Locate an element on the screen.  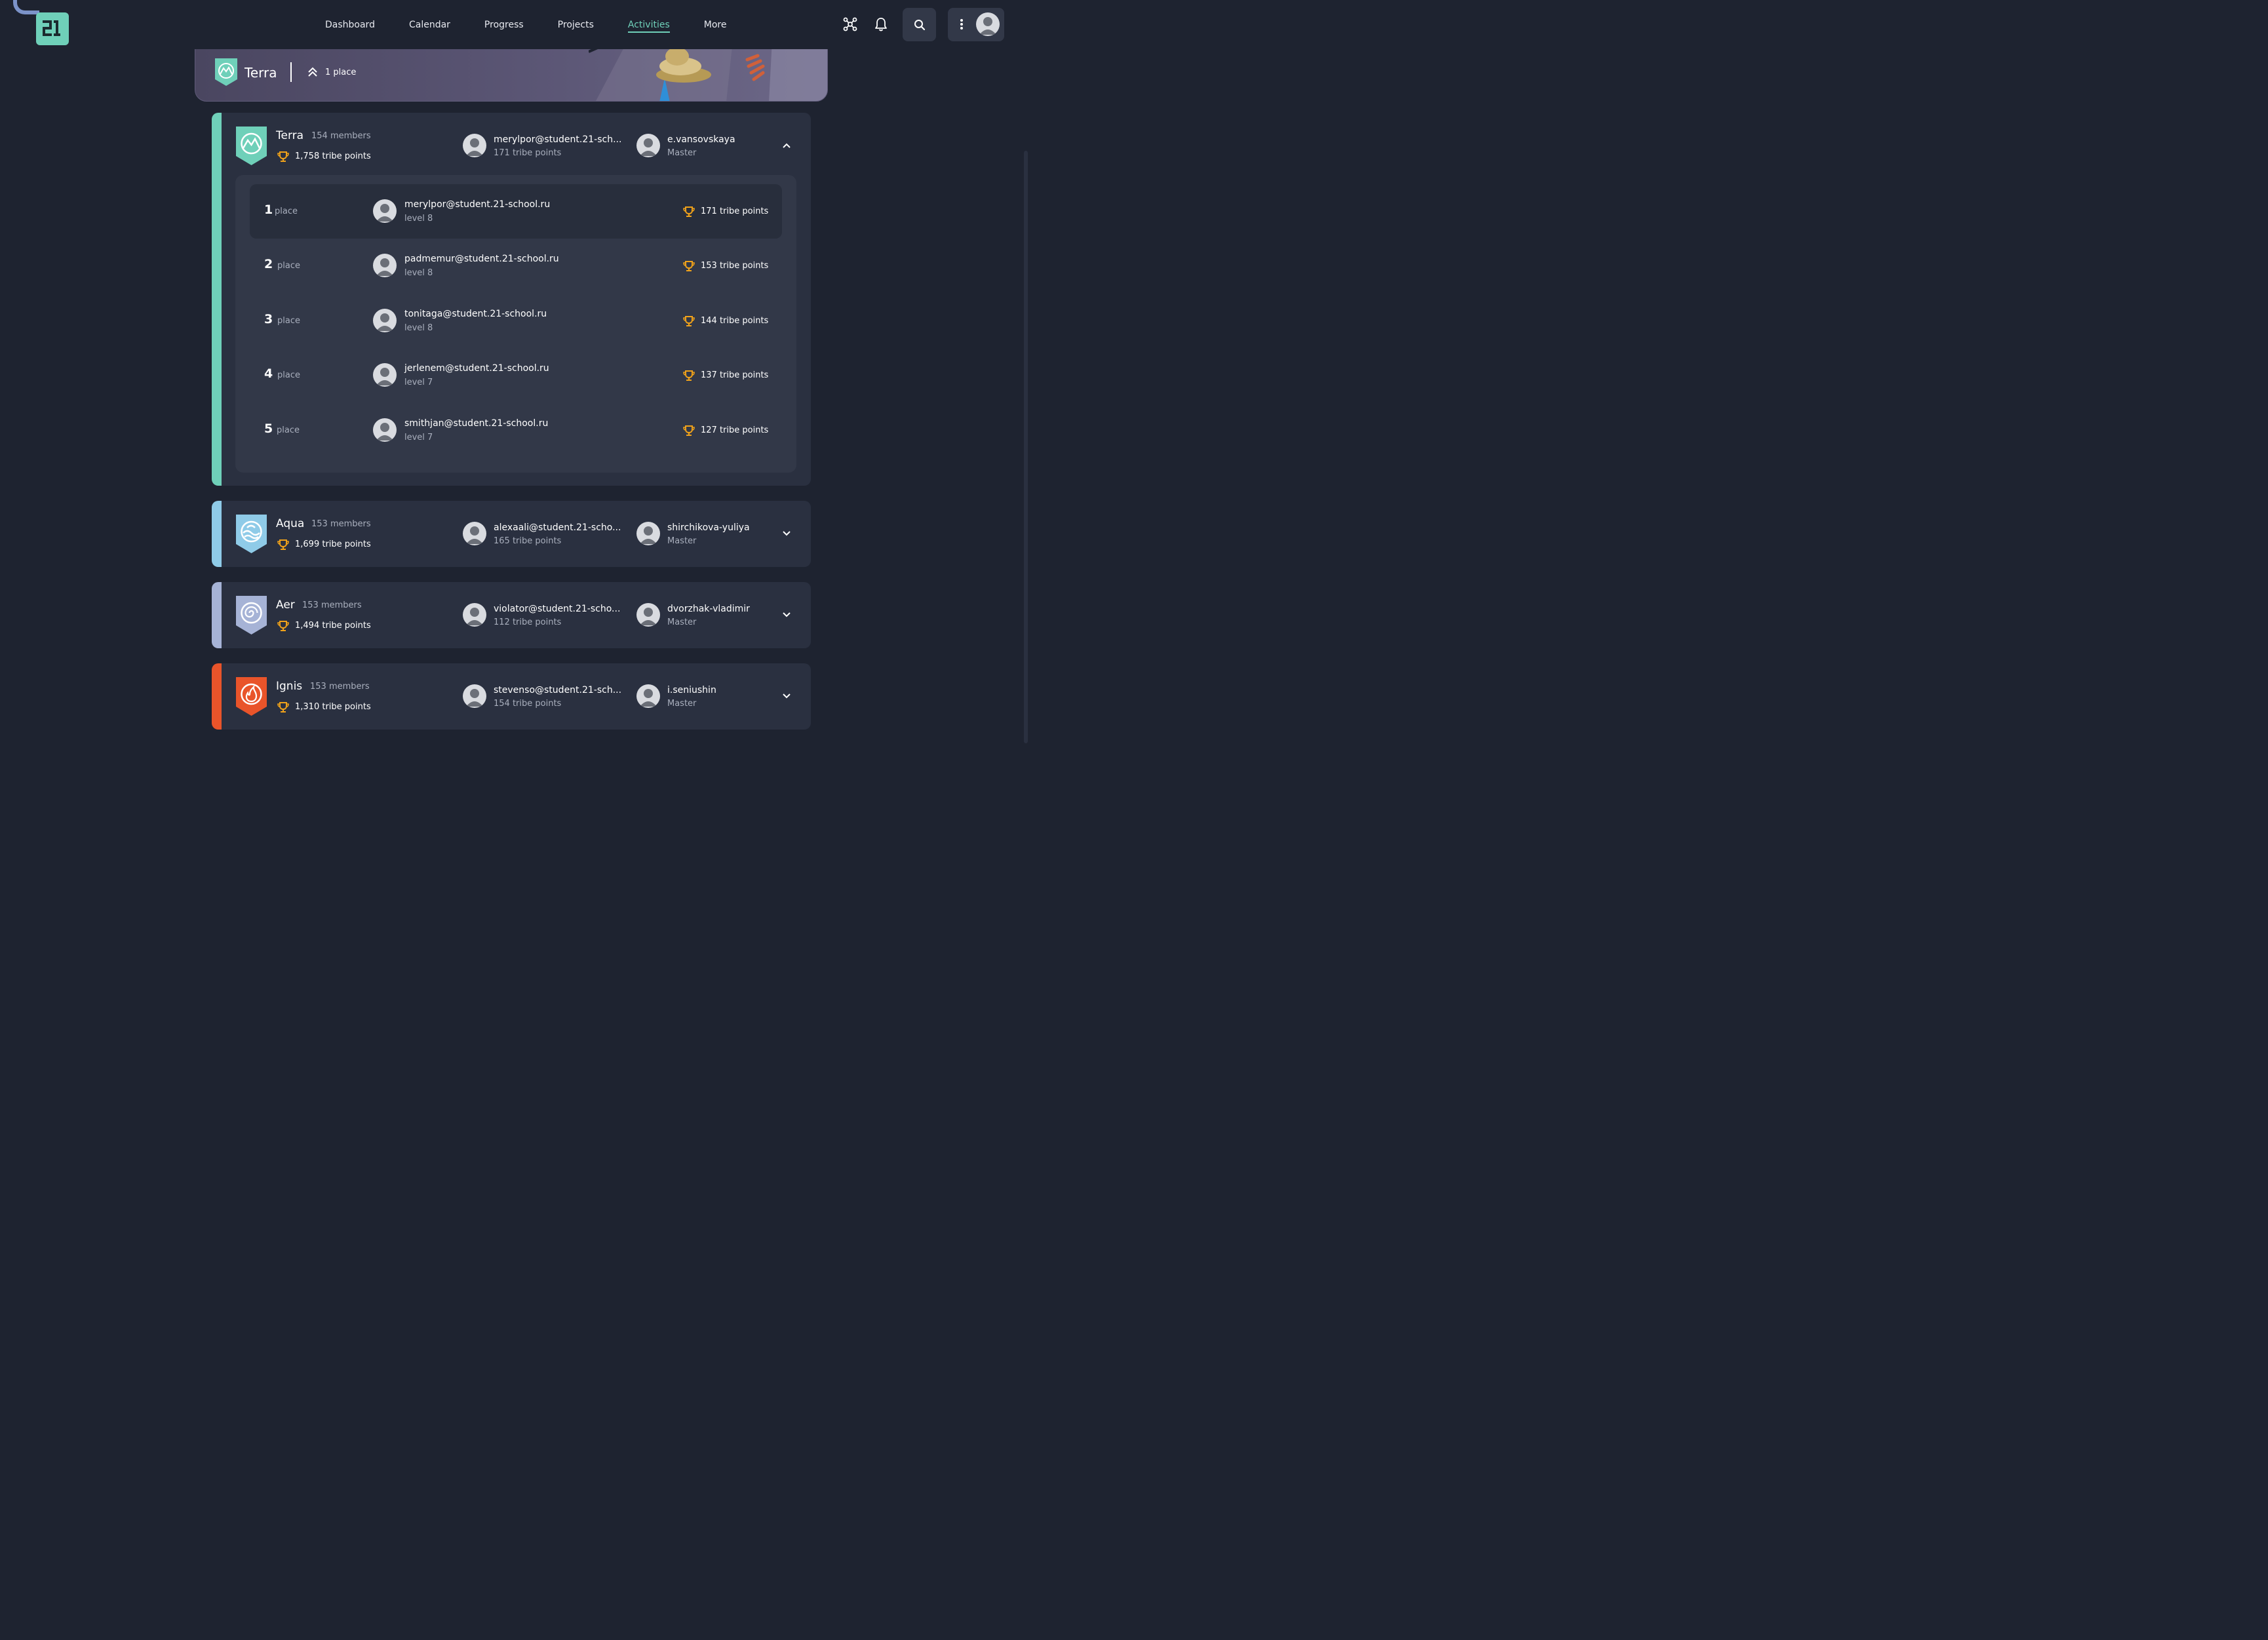
tribe-master-name: e.vansovskaya is located at coordinates (719, 139).